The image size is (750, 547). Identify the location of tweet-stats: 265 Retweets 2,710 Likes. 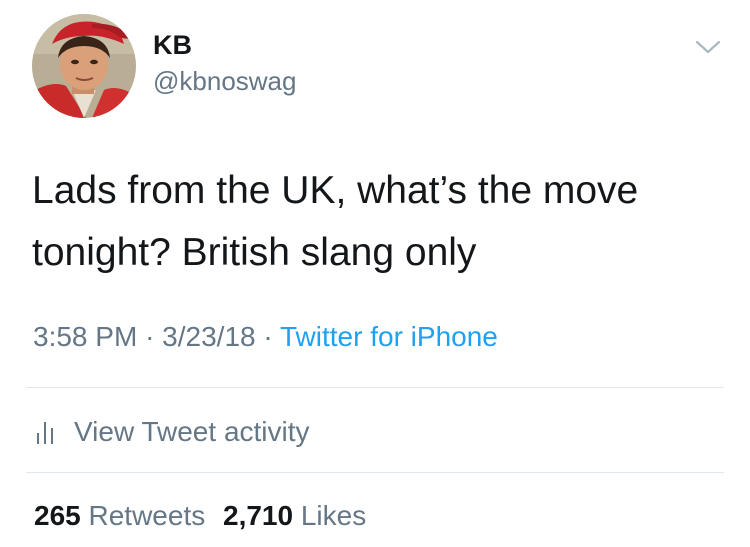
(200, 516).